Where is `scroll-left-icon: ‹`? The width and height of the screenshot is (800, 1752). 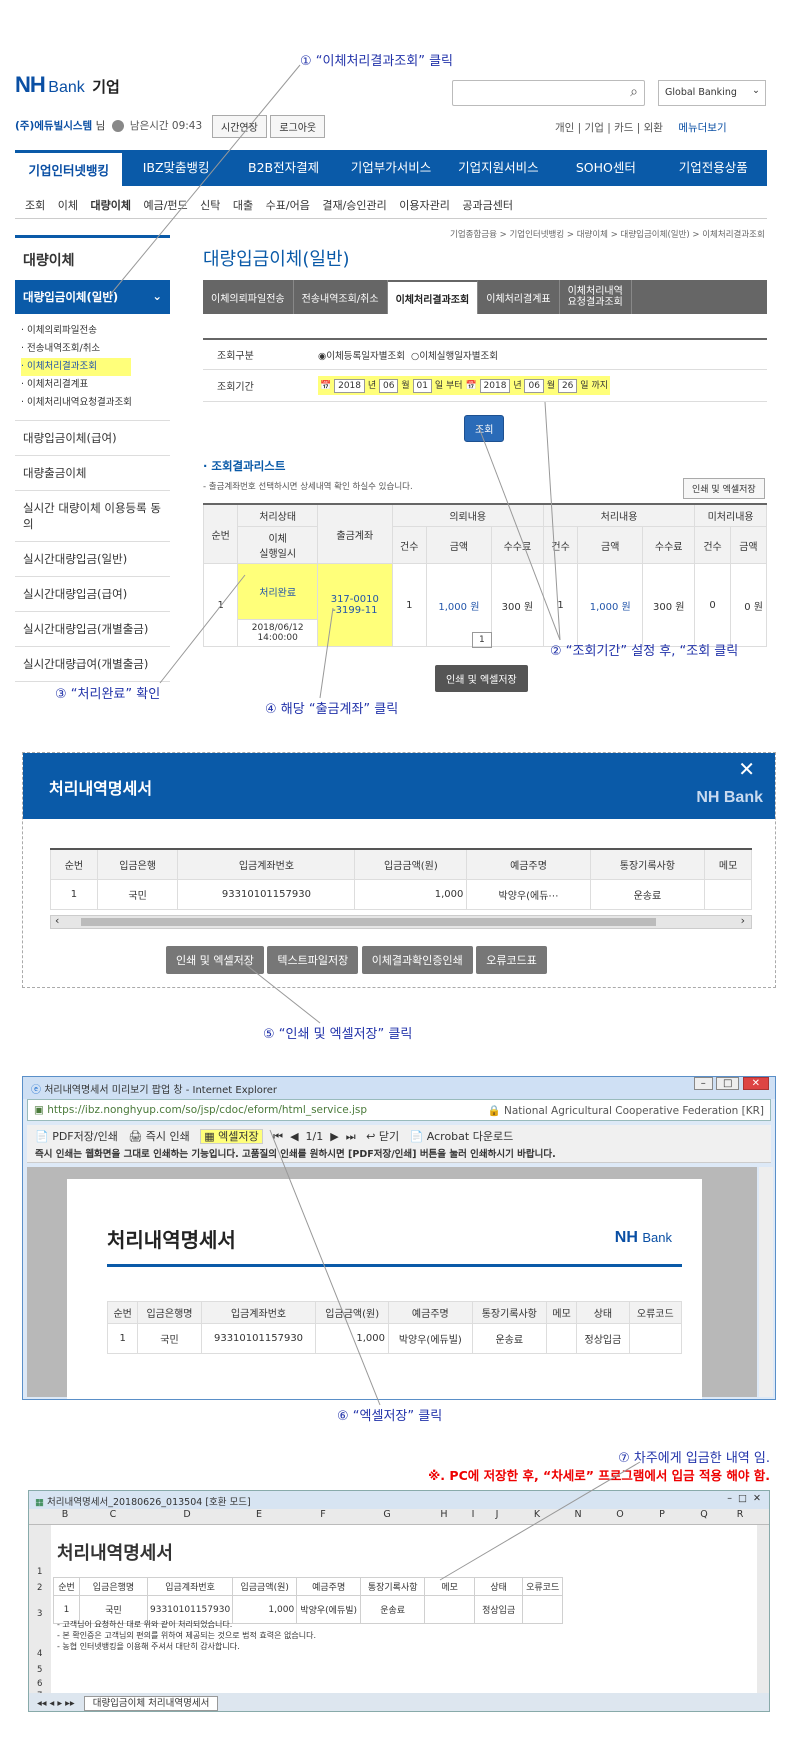 scroll-left-icon: ‹ is located at coordinates (57, 920).